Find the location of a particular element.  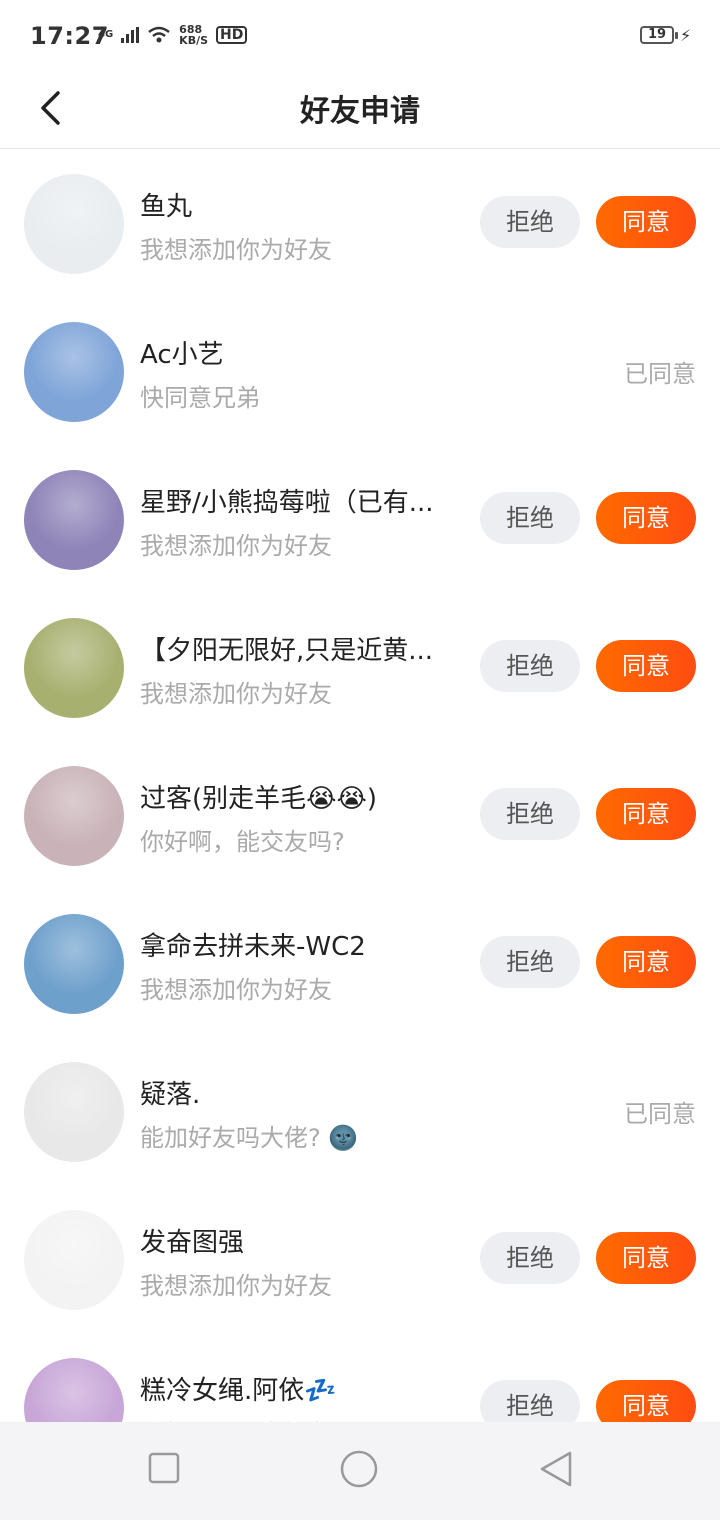

battery-icon: 19 is located at coordinates (659, 35).